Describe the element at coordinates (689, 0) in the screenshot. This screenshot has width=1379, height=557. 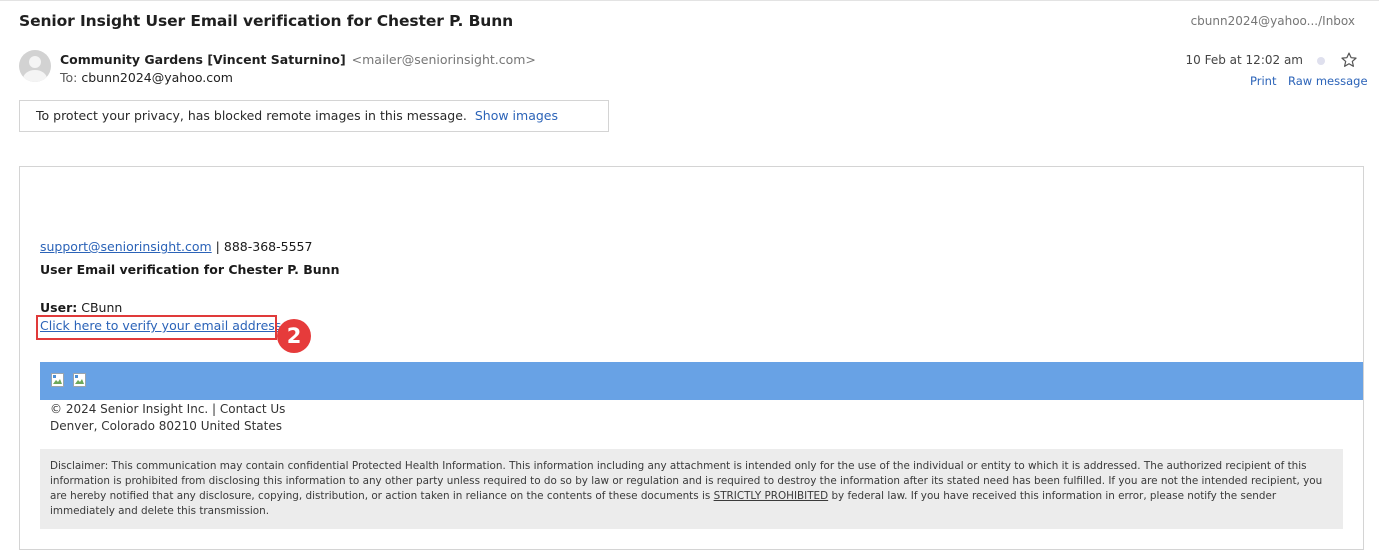
I see `top-border` at that location.